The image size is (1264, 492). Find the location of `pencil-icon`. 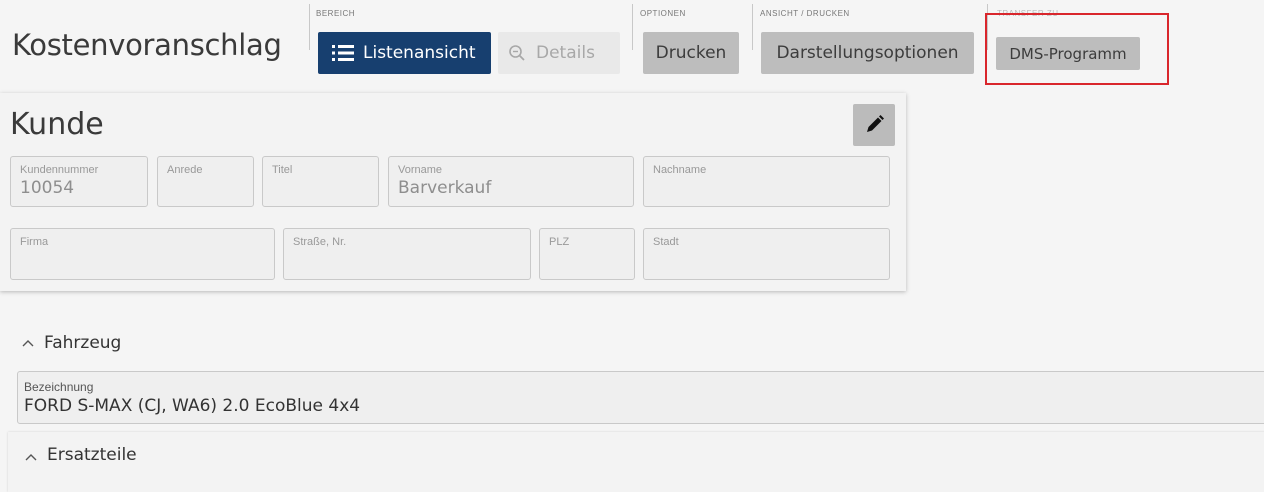

pencil-icon is located at coordinates (875, 123).